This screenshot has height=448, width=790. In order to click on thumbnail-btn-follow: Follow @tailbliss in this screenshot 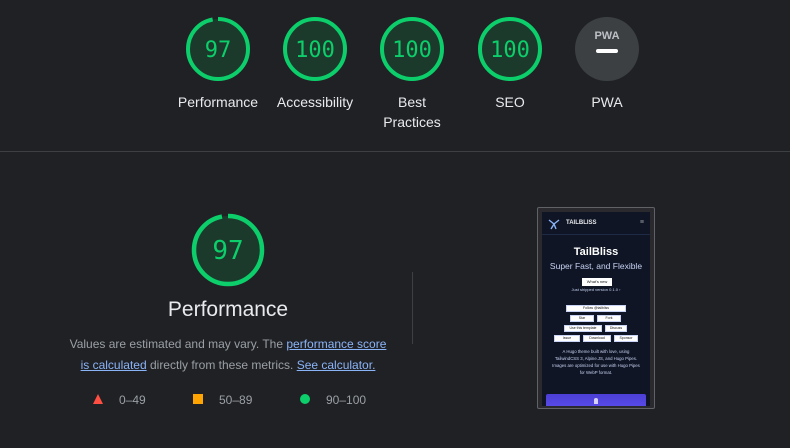, I will do `click(596, 308)`.